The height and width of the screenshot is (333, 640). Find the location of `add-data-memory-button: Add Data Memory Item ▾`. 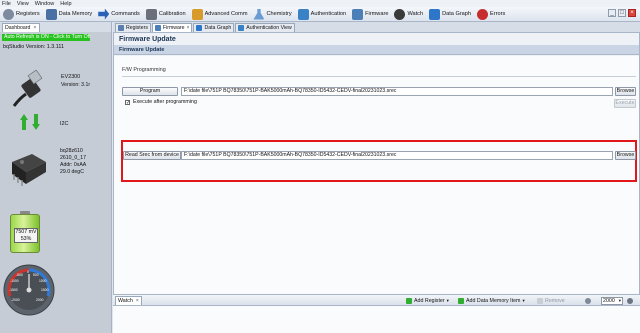

add-data-memory-button: Add Data Memory Item ▾ is located at coordinates (491, 301).